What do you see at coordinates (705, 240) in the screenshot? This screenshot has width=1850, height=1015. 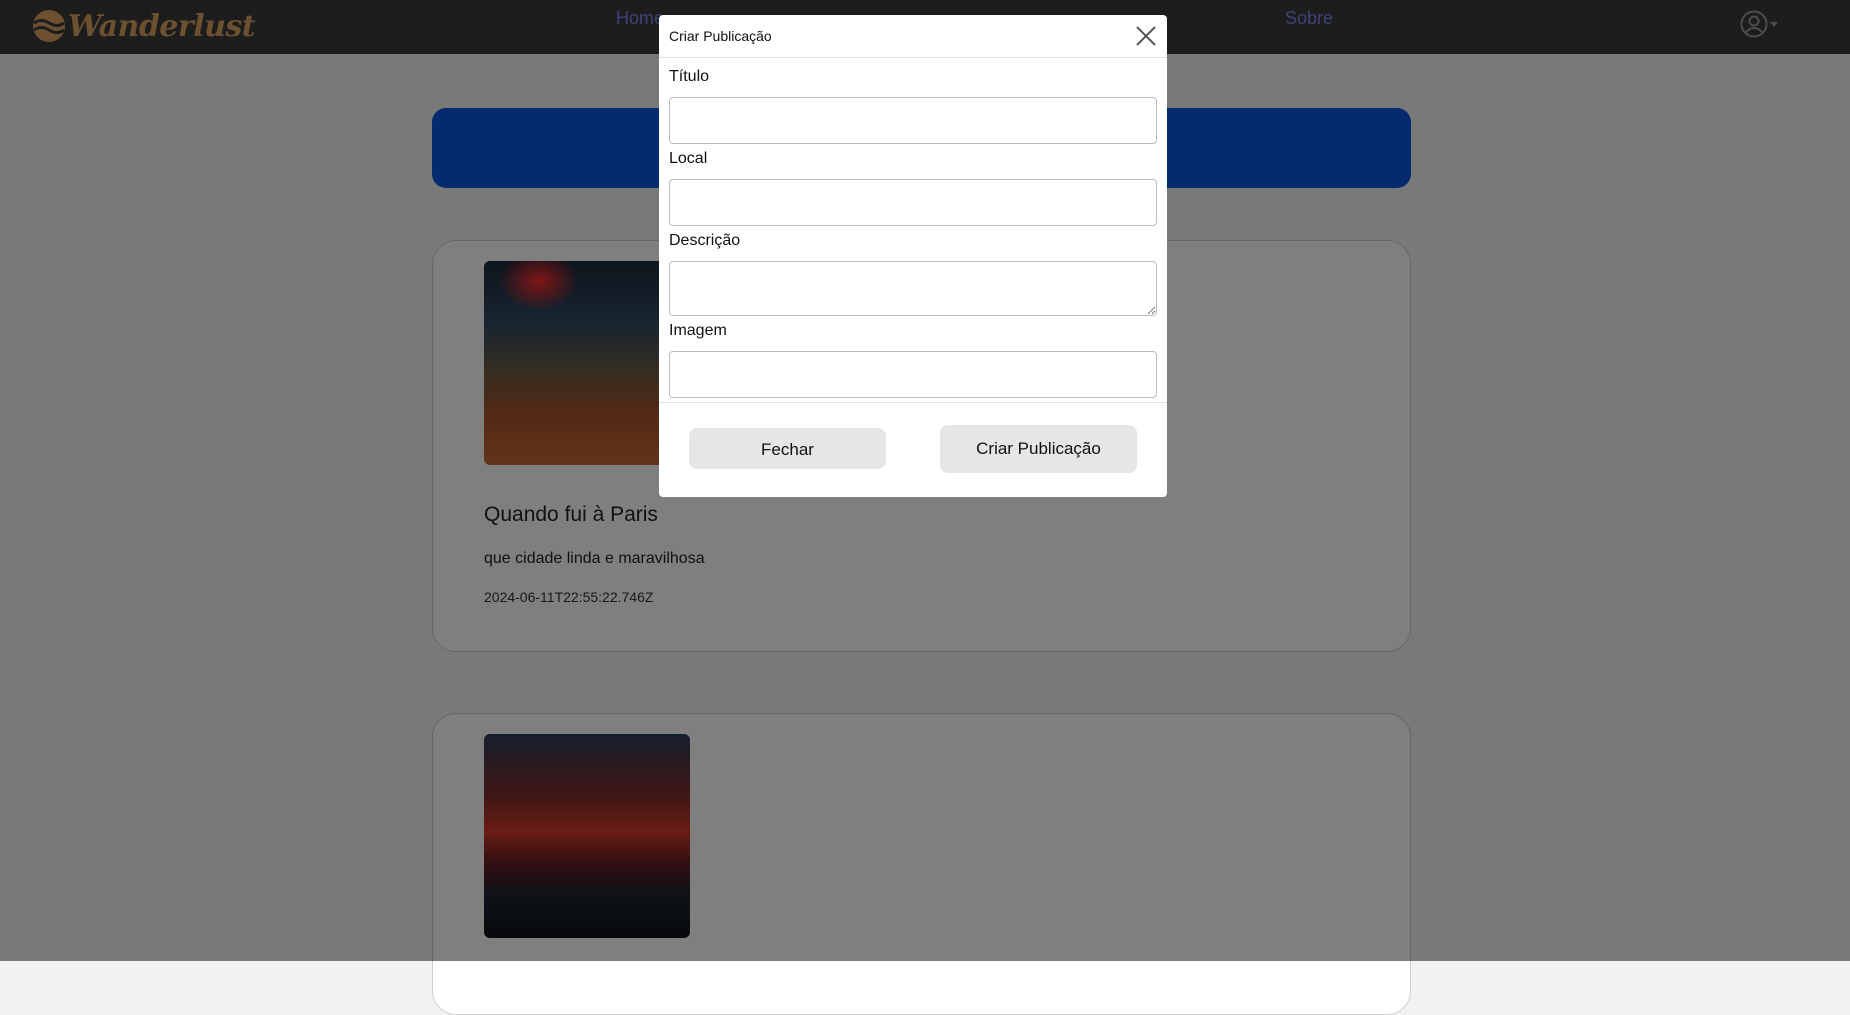 I see `description-label: Descrição` at bounding box center [705, 240].